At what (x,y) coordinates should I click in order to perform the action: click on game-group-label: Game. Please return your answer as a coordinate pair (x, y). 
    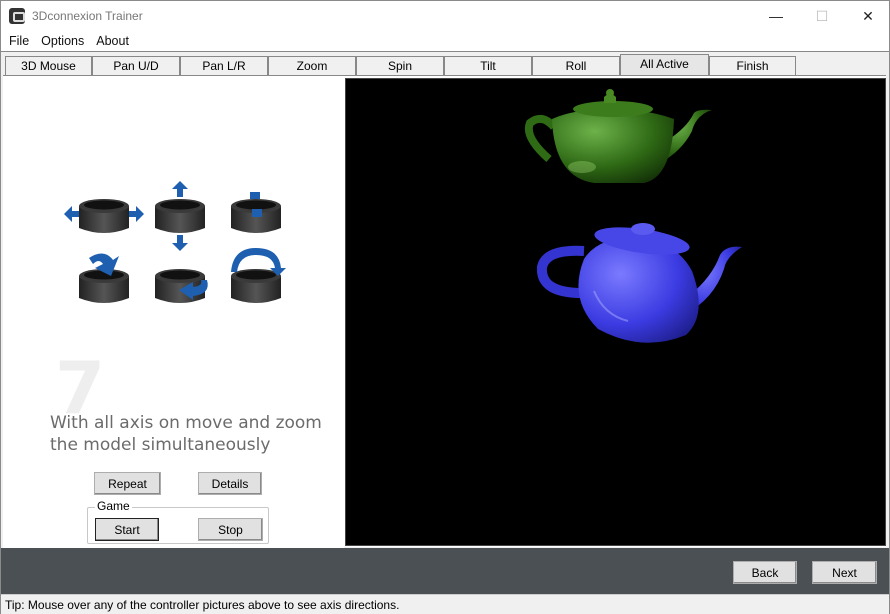
    Looking at the image, I should click on (113, 506).